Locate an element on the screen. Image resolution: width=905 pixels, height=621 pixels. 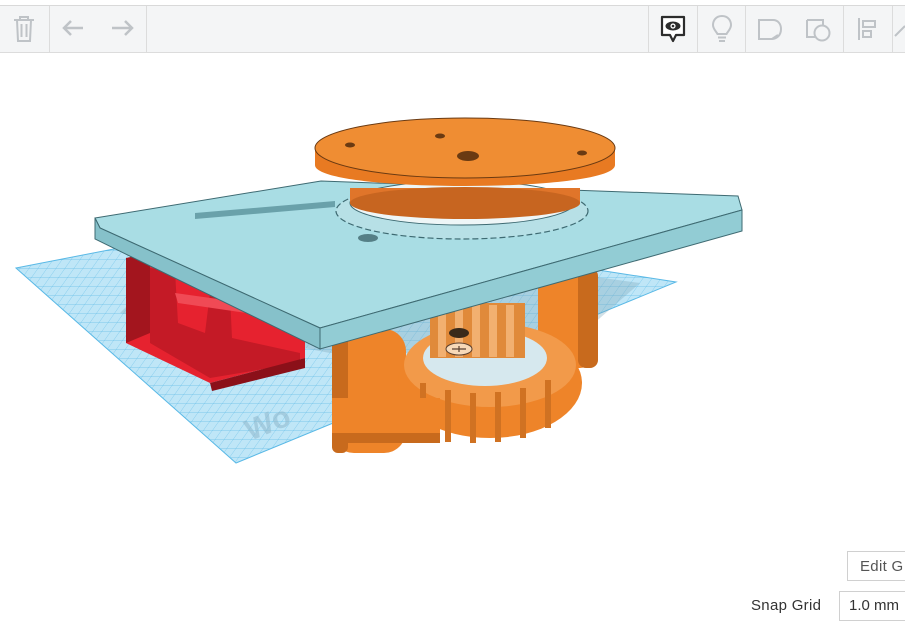
solid-shape-button is located at coordinates (770, 29).